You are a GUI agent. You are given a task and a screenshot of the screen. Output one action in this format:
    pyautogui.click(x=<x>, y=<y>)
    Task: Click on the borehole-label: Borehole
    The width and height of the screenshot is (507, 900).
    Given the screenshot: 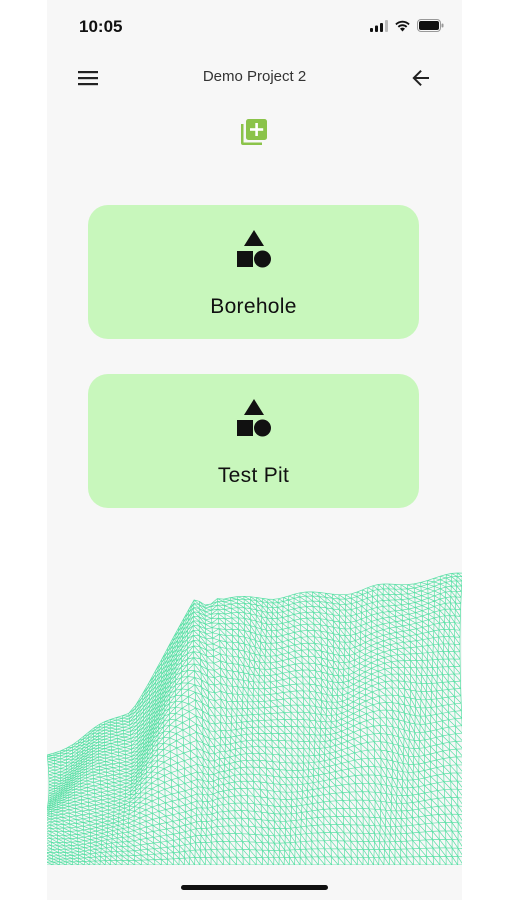 What is the action you would take?
    pyautogui.click(x=253, y=306)
    